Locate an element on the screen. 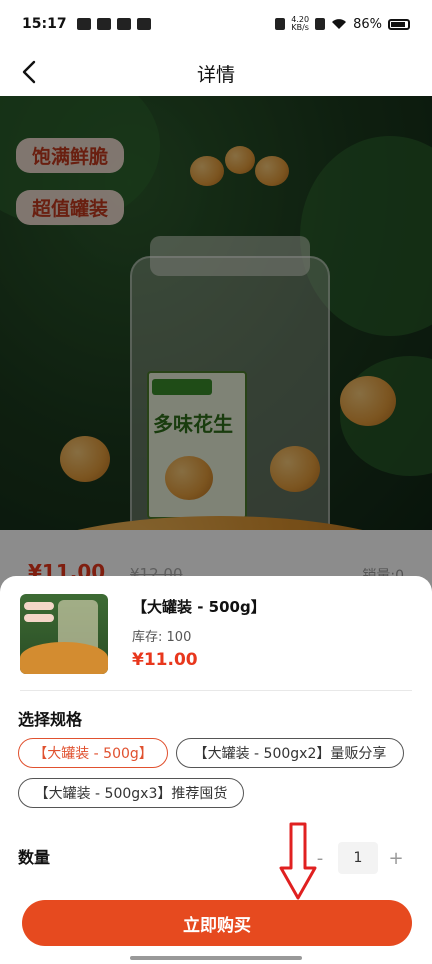  status-time: 15:17 is located at coordinates (44, 24).